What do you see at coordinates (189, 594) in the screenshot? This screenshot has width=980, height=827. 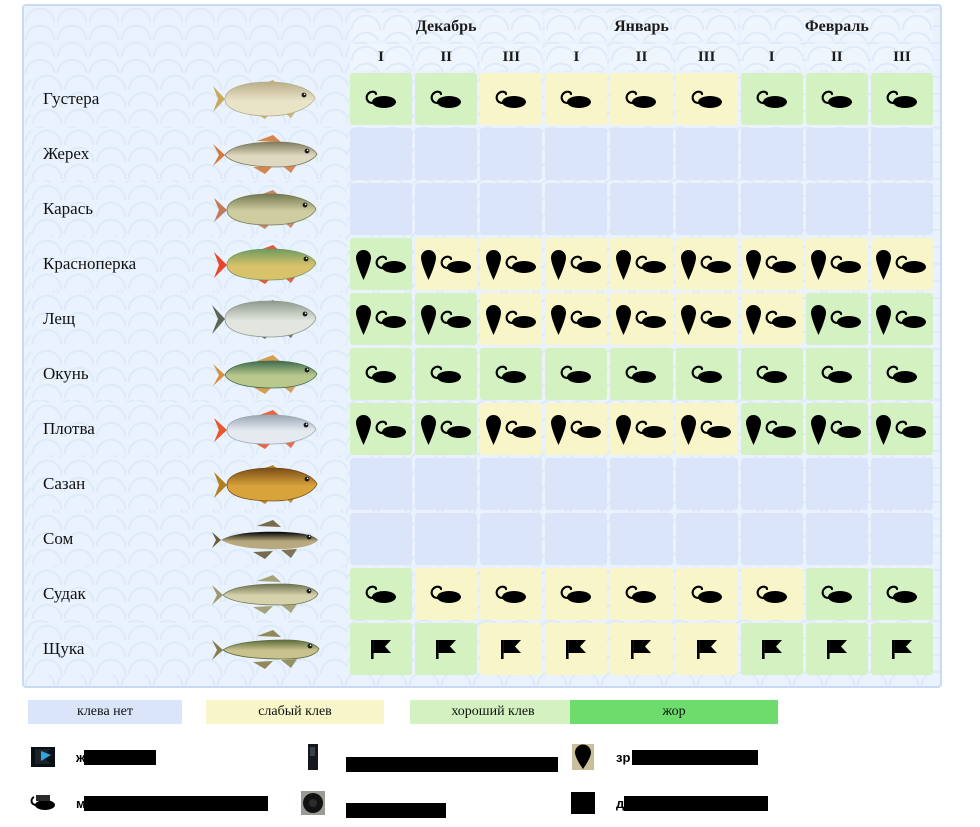 I see `fish-cell-9: Судак` at bounding box center [189, 594].